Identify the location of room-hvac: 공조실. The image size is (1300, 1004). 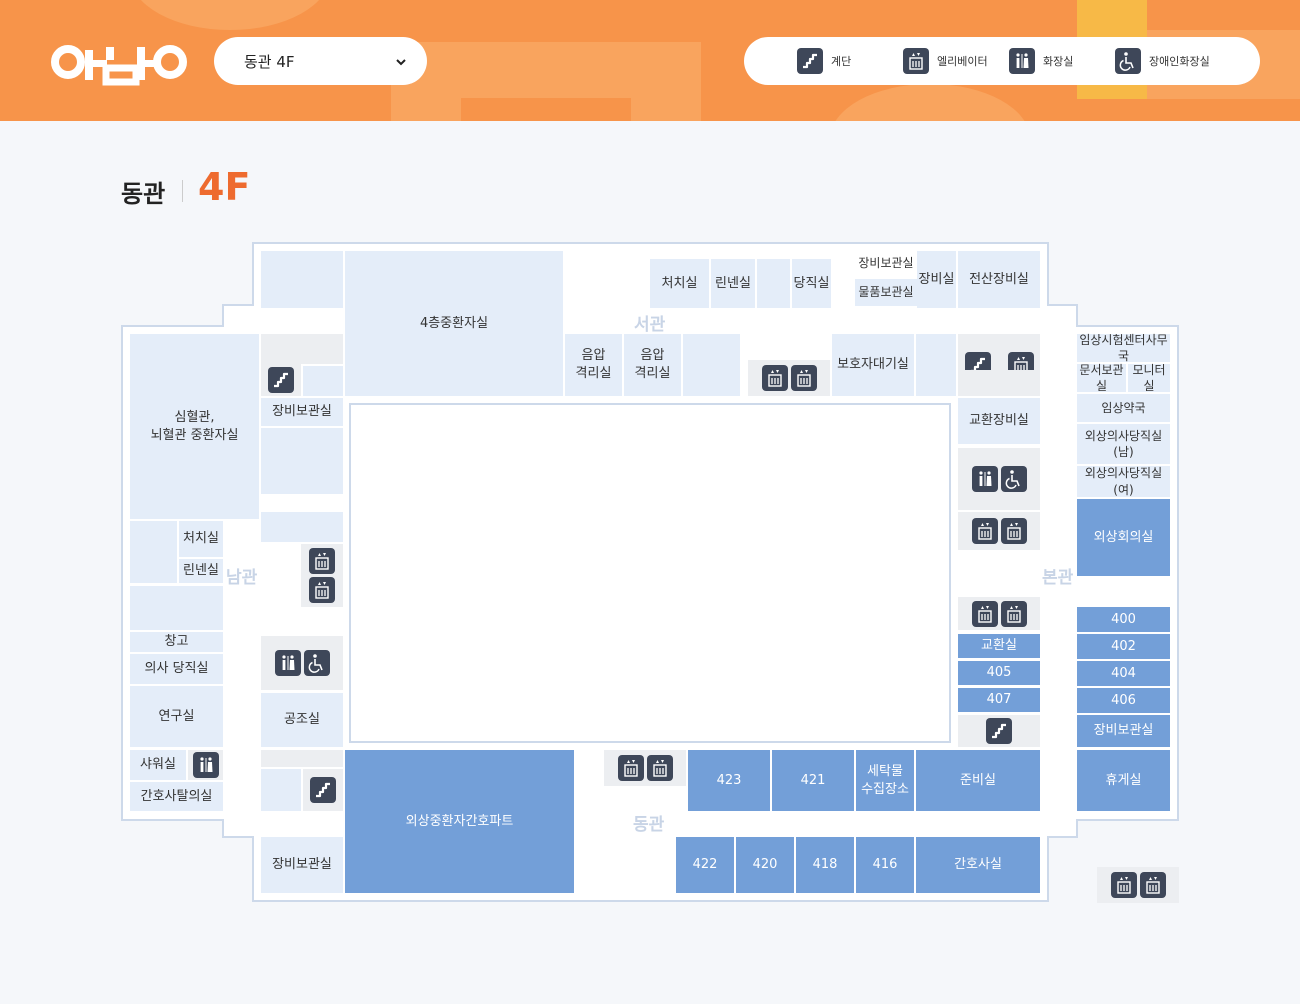
(302, 720).